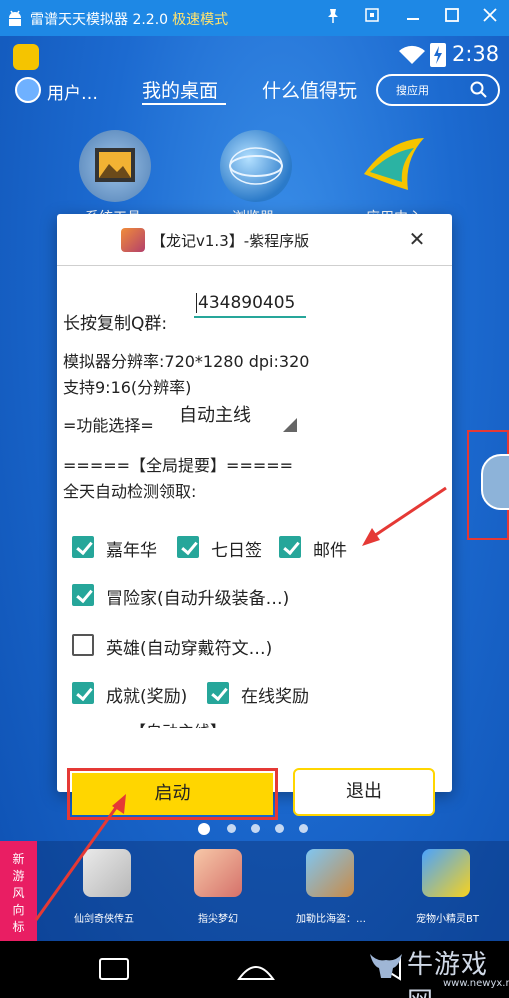 The height and width of the screenshot is (998, 509). Describe the element at coordinates (254, 891) in the screenshot. I see `game-dock: 新游风向标 仙剑奇侠传五 指尖梦幻 加勒比海盗：… 宠物小精灵BT` at that location.